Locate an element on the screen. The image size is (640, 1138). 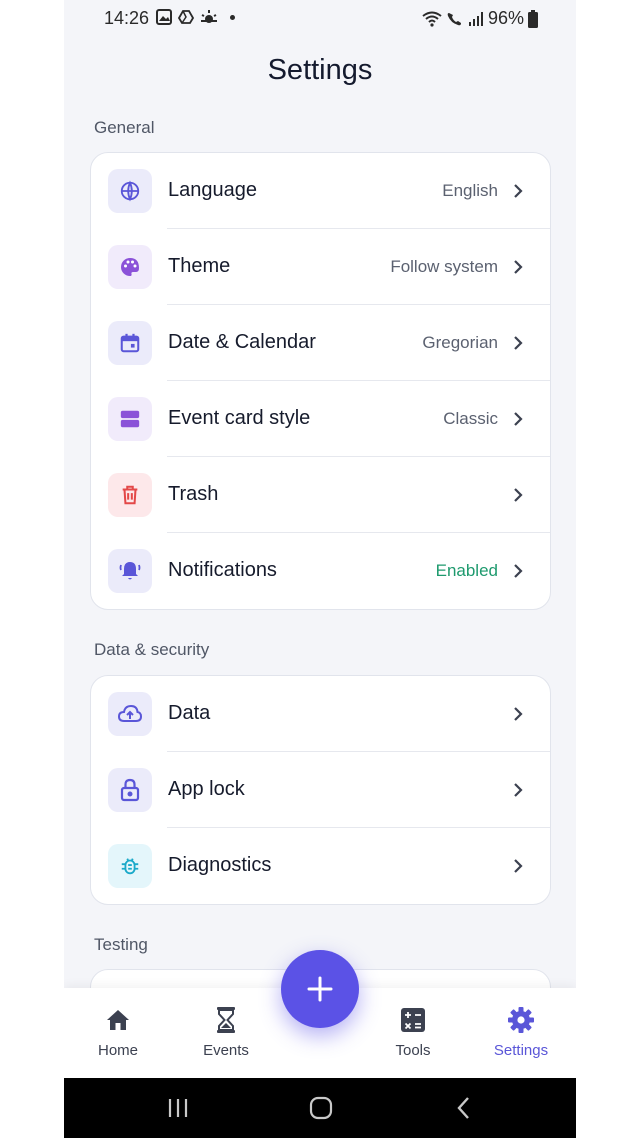
plus-icon is located at coordinates (320, 989).